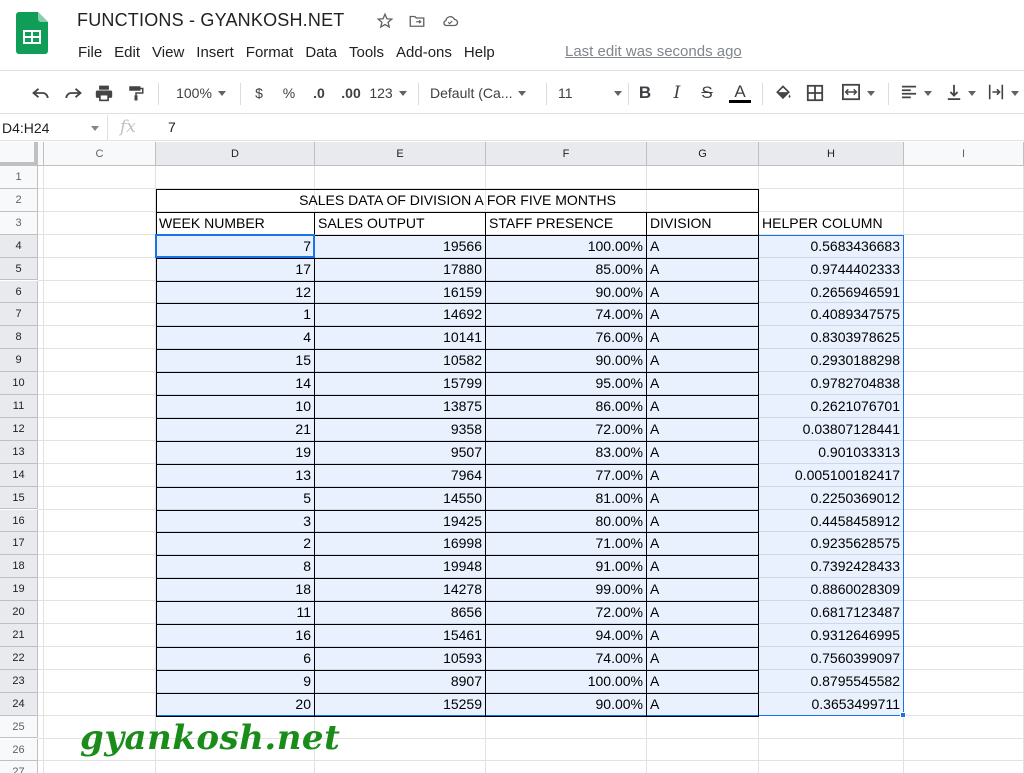  Describe the element at coordinates (400, 452) in the screenshot. I see `data-cell: 9507` at that location.